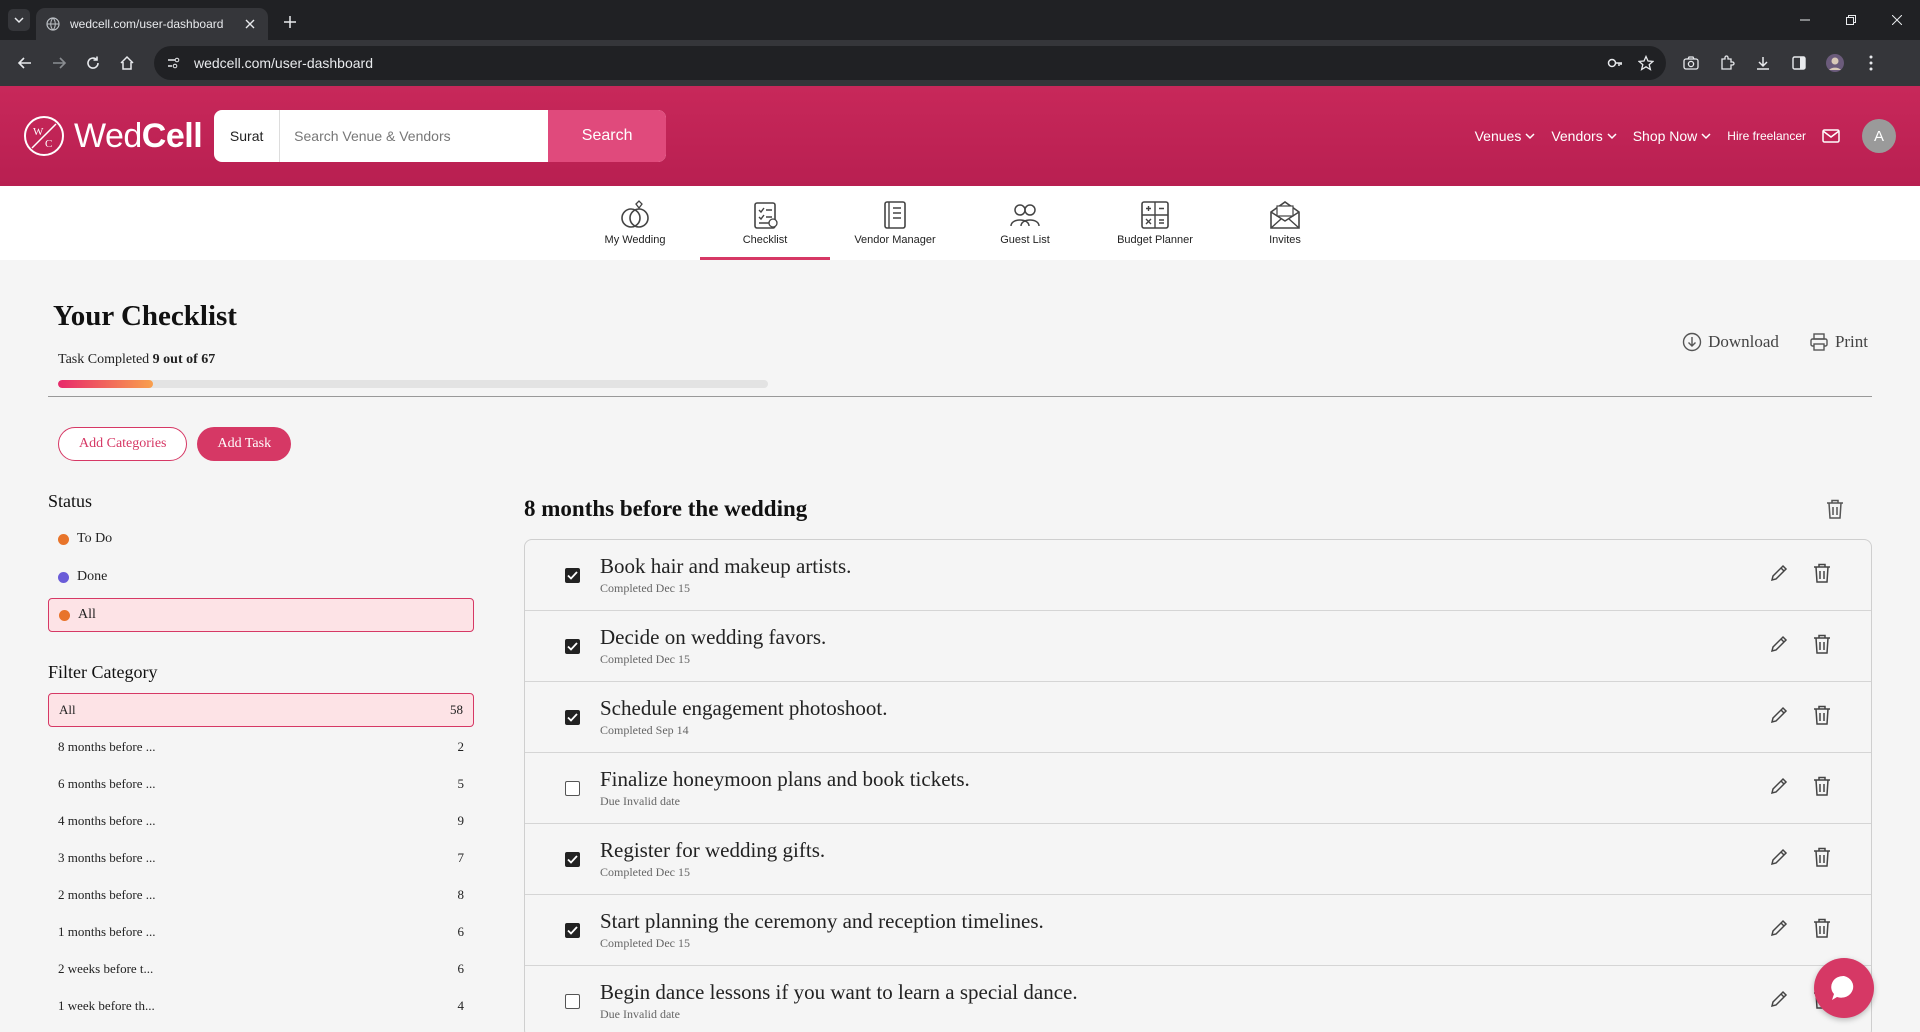 The height and width of the screenshot is (1032, 1920). Describe the element at coordinates (744, 708) in the screenshot. I see `task-name: Schedule engagement photoshoot.` at that location.